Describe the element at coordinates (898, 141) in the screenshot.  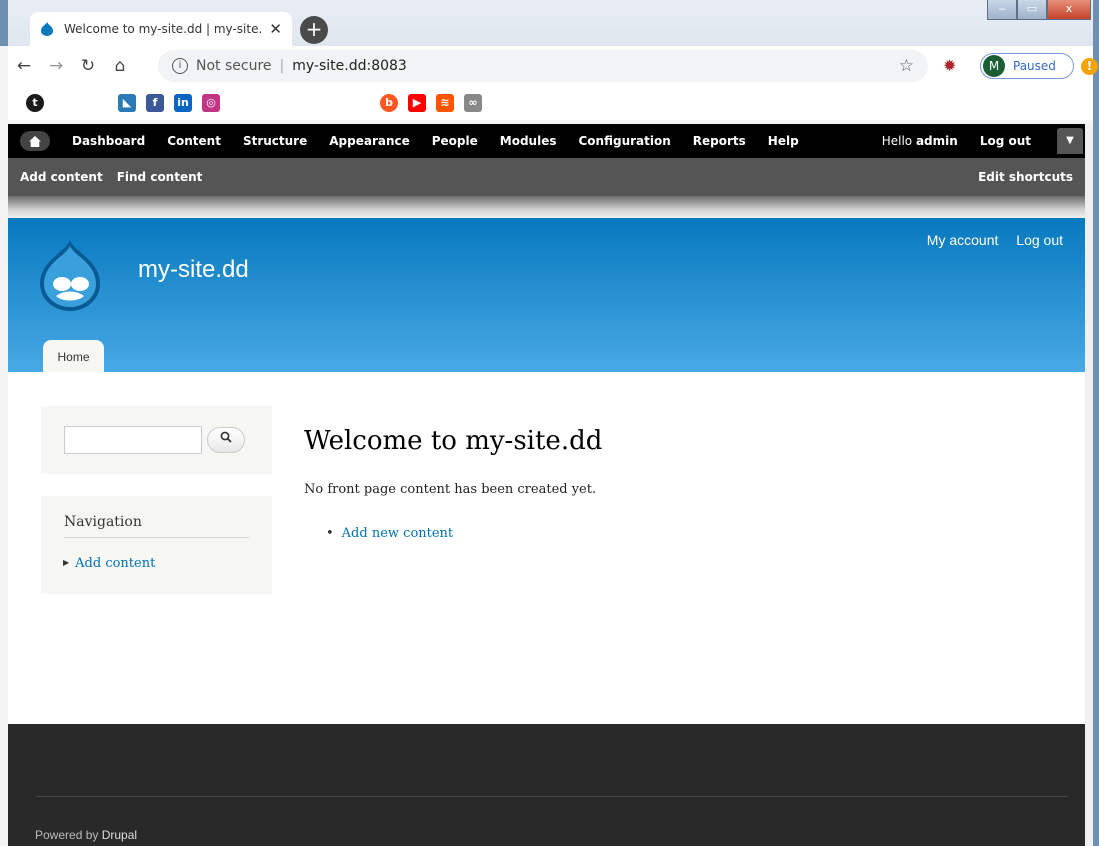
I see `hello-label: Hello` at that location.